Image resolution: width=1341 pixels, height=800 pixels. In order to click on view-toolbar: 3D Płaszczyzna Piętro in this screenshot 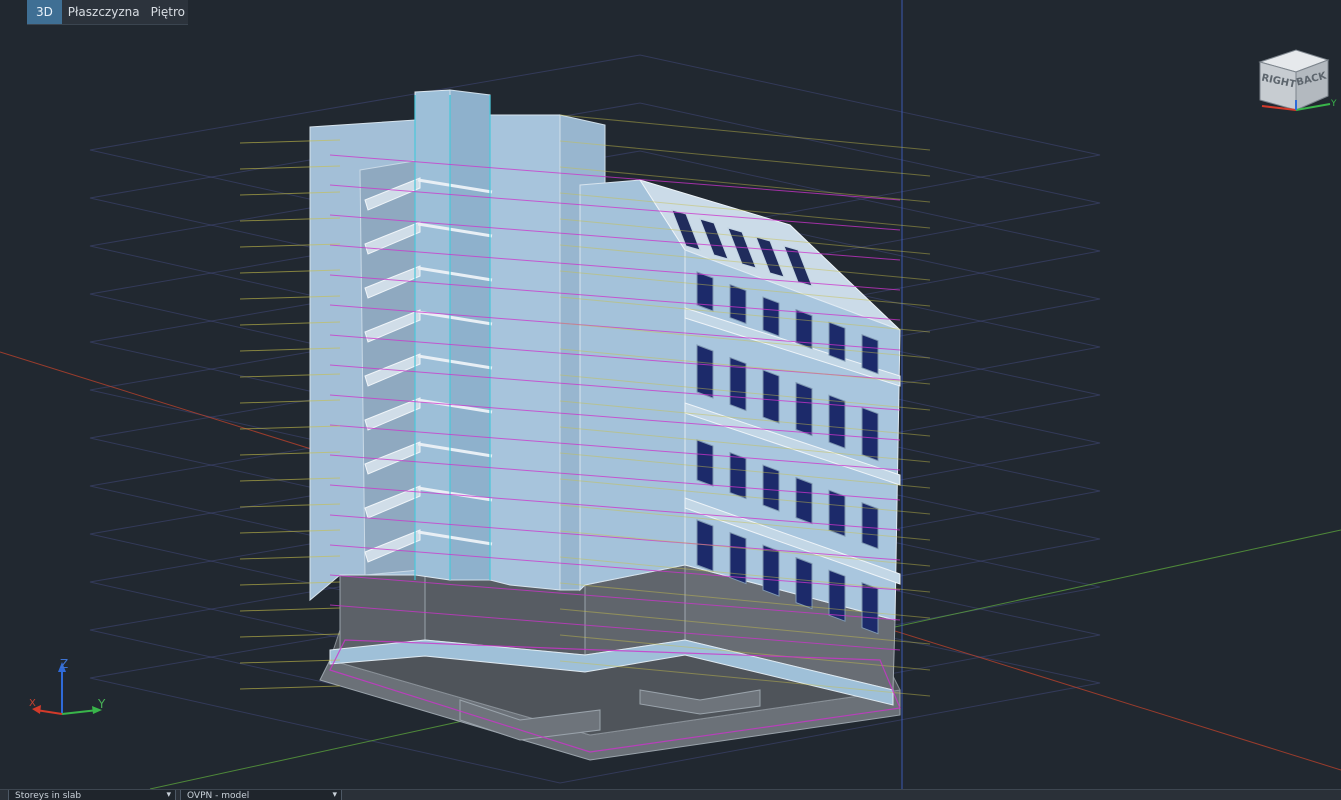, I will do `click(107, 12)`.